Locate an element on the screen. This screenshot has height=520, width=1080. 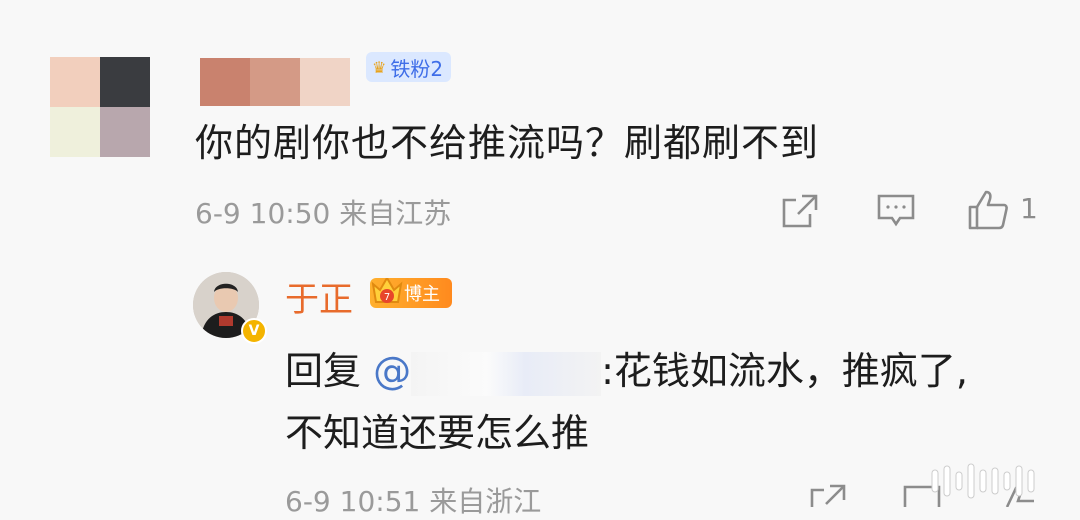
comment-meta: 6-9 10:50 来自江苏 is located at coordinates (323, 213).